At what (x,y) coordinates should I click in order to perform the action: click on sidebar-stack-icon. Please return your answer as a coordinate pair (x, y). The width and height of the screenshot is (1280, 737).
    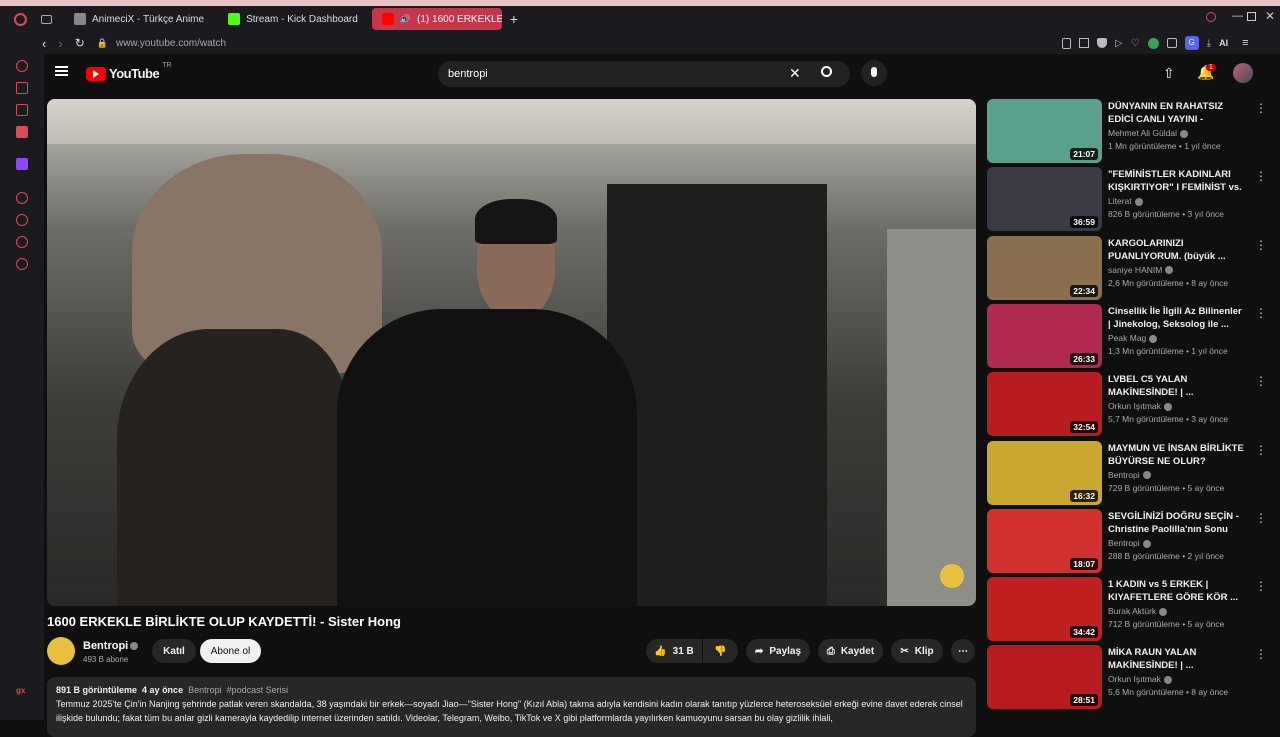
    Looking at the image, I should click on (22, 110).